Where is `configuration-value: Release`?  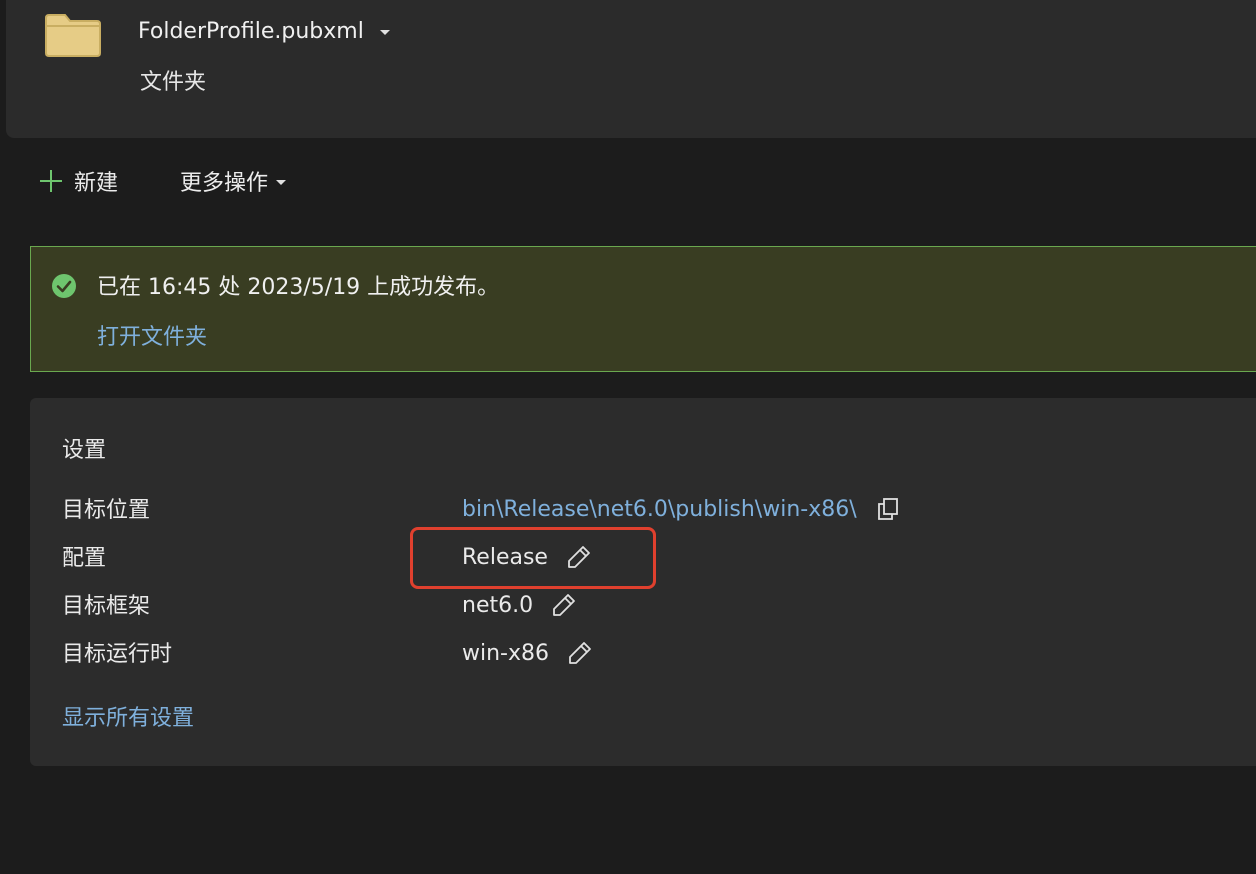 configuration-value: Release is located at coordinates (527, 557).